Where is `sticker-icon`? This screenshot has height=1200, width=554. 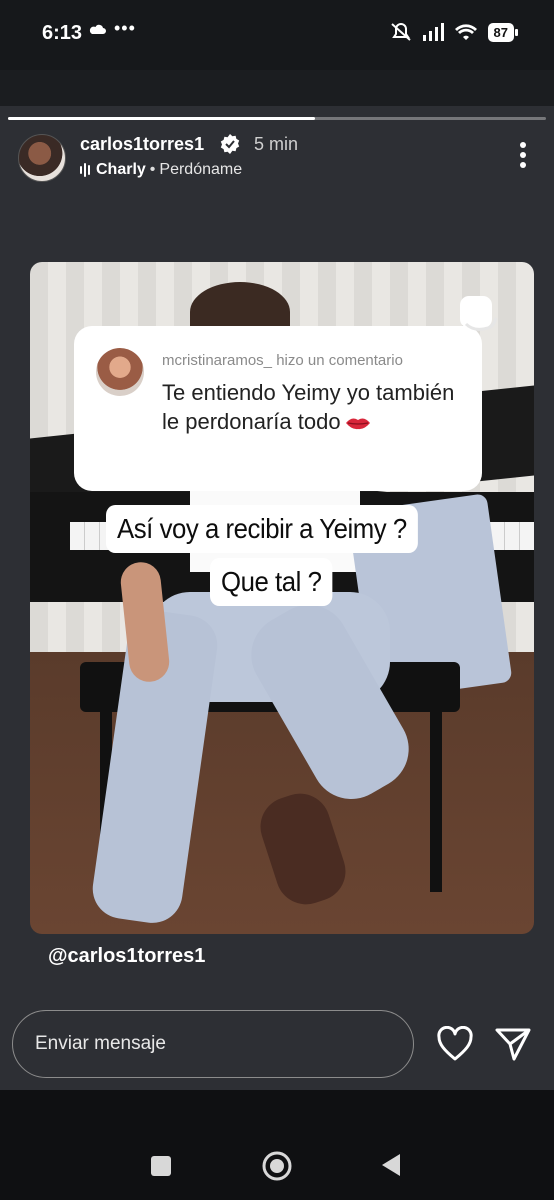 sticker-icon is located at coordinates (479, 314).